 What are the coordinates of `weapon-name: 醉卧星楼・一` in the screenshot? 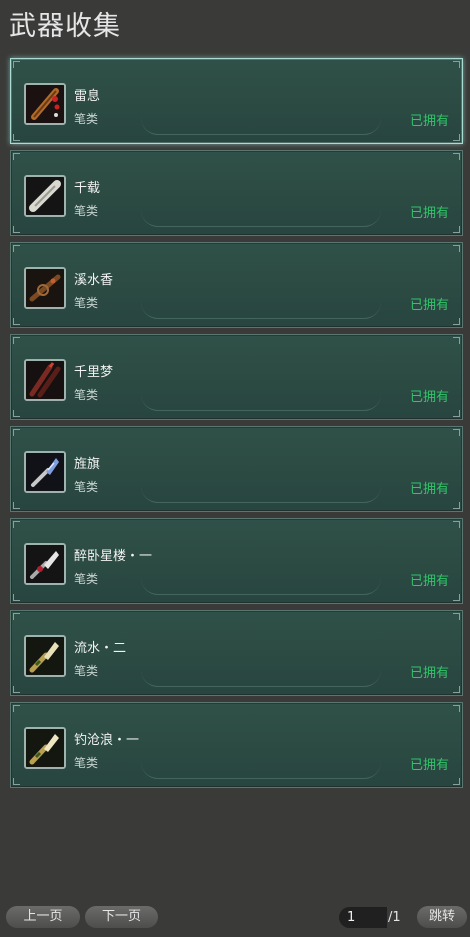 It's located at (113, 556).